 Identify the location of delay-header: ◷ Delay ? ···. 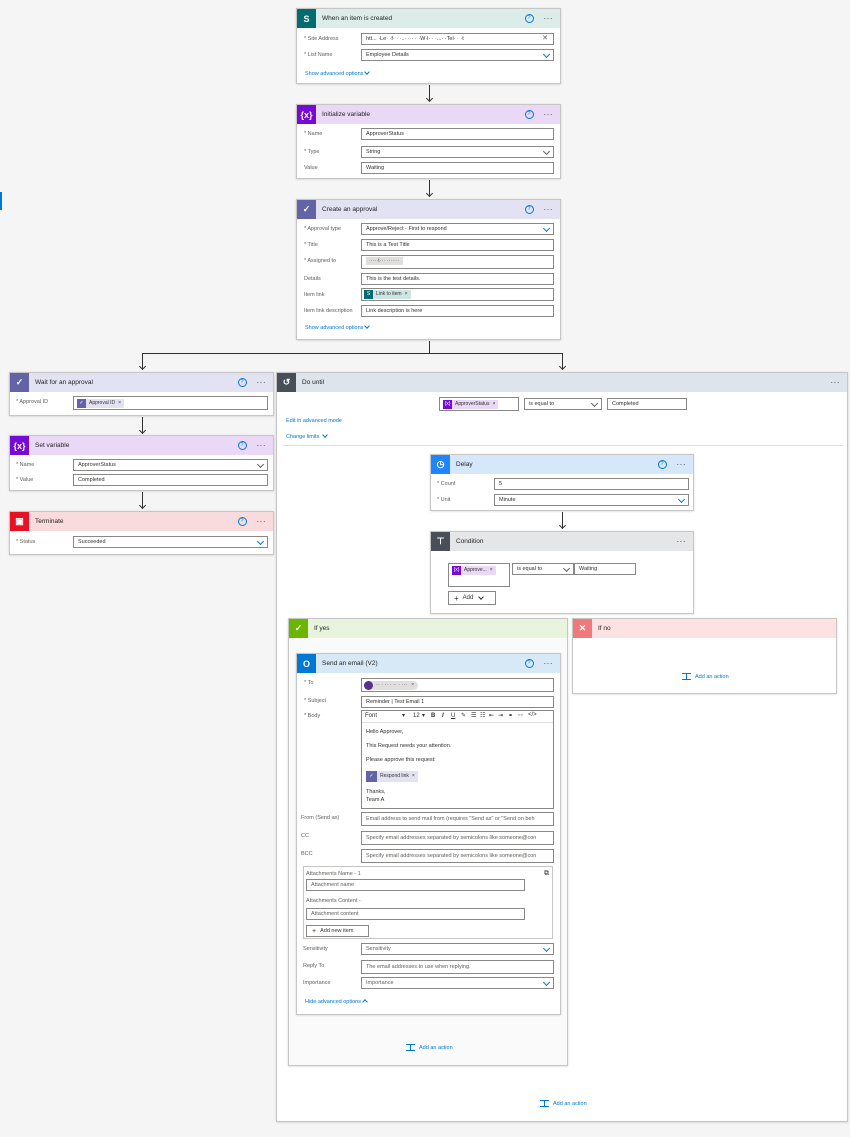
(562, 464).